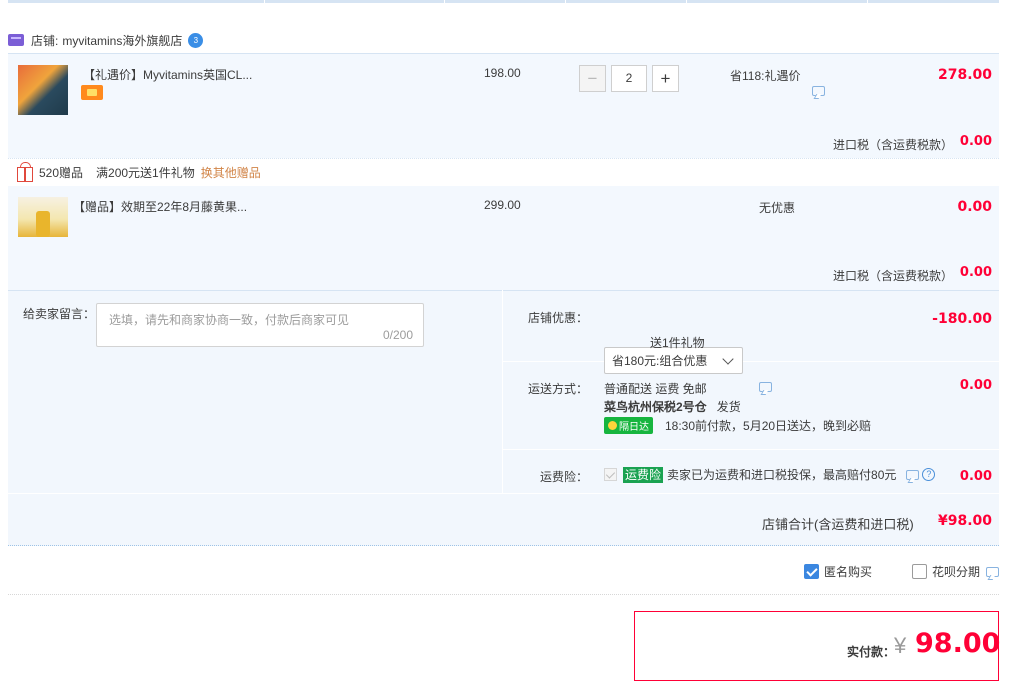 The width and height of the screenshot is (1019, 681). I want to click on payment-amount: 98.00, so click(958, 643).